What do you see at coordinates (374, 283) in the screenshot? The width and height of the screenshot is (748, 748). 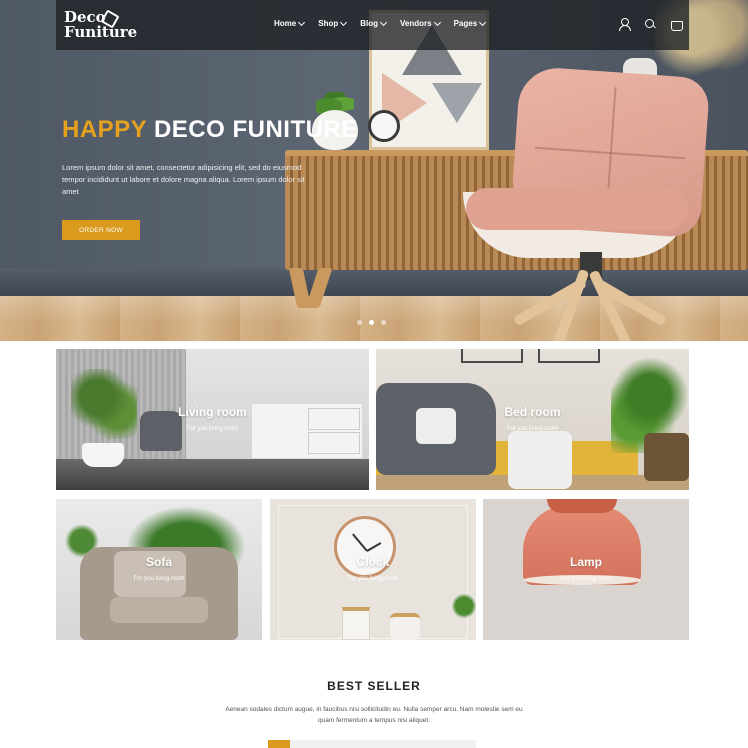 I see `hero-baseboard` at bounding box center [374, 283].